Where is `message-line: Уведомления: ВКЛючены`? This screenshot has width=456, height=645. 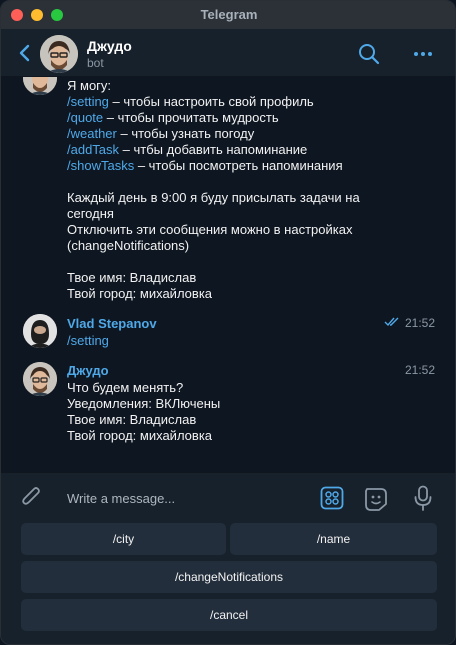
message-line: Уведомления: ВКЛючены is located at coordinates (144, 403).